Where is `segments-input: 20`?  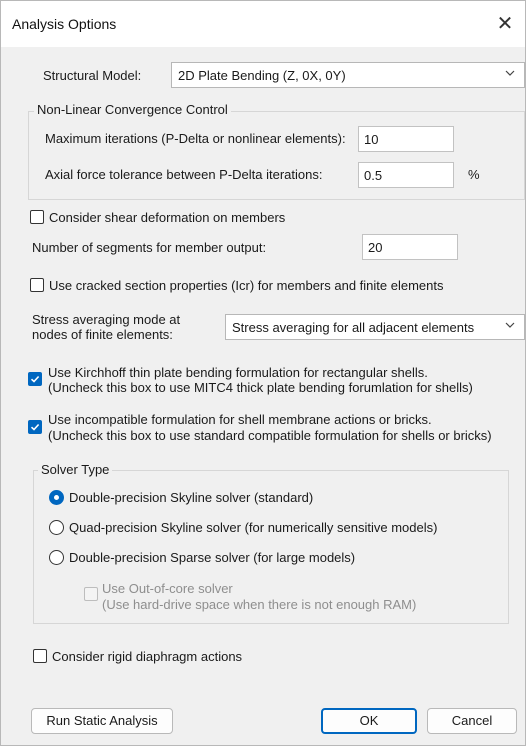
segments-input: 20 is located at coordinates (410, 247).